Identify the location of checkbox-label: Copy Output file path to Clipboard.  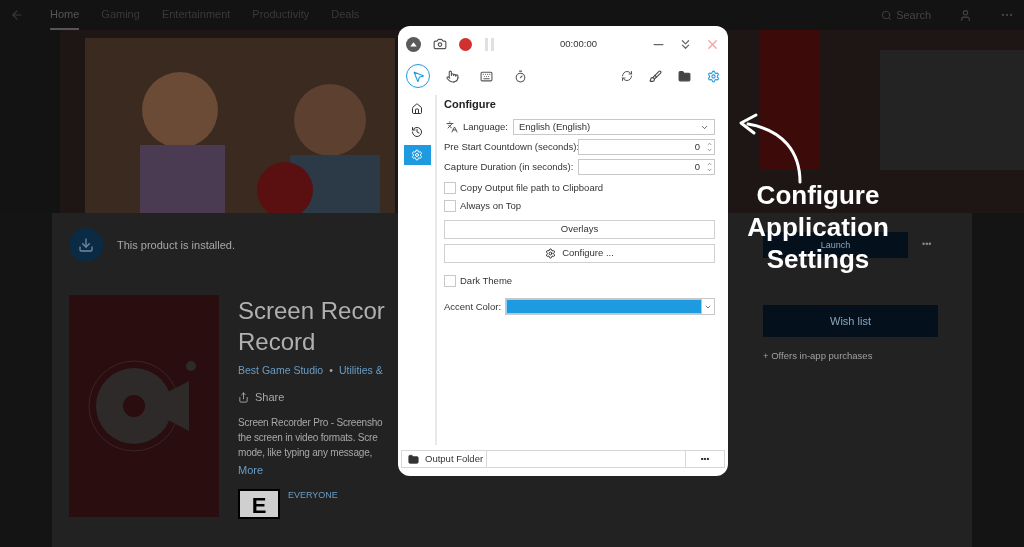
(532, 187).